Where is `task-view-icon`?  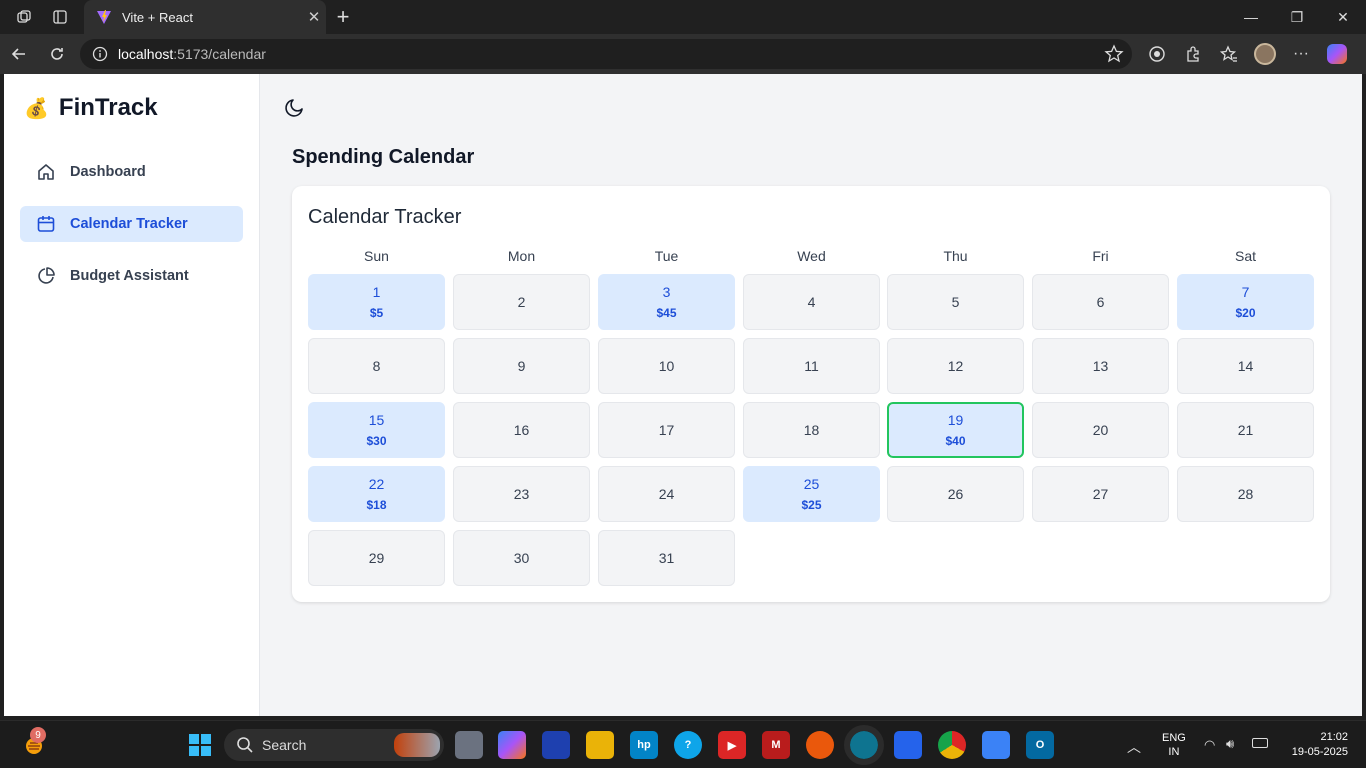 task-view-icon is located at coordinates (469, 745).